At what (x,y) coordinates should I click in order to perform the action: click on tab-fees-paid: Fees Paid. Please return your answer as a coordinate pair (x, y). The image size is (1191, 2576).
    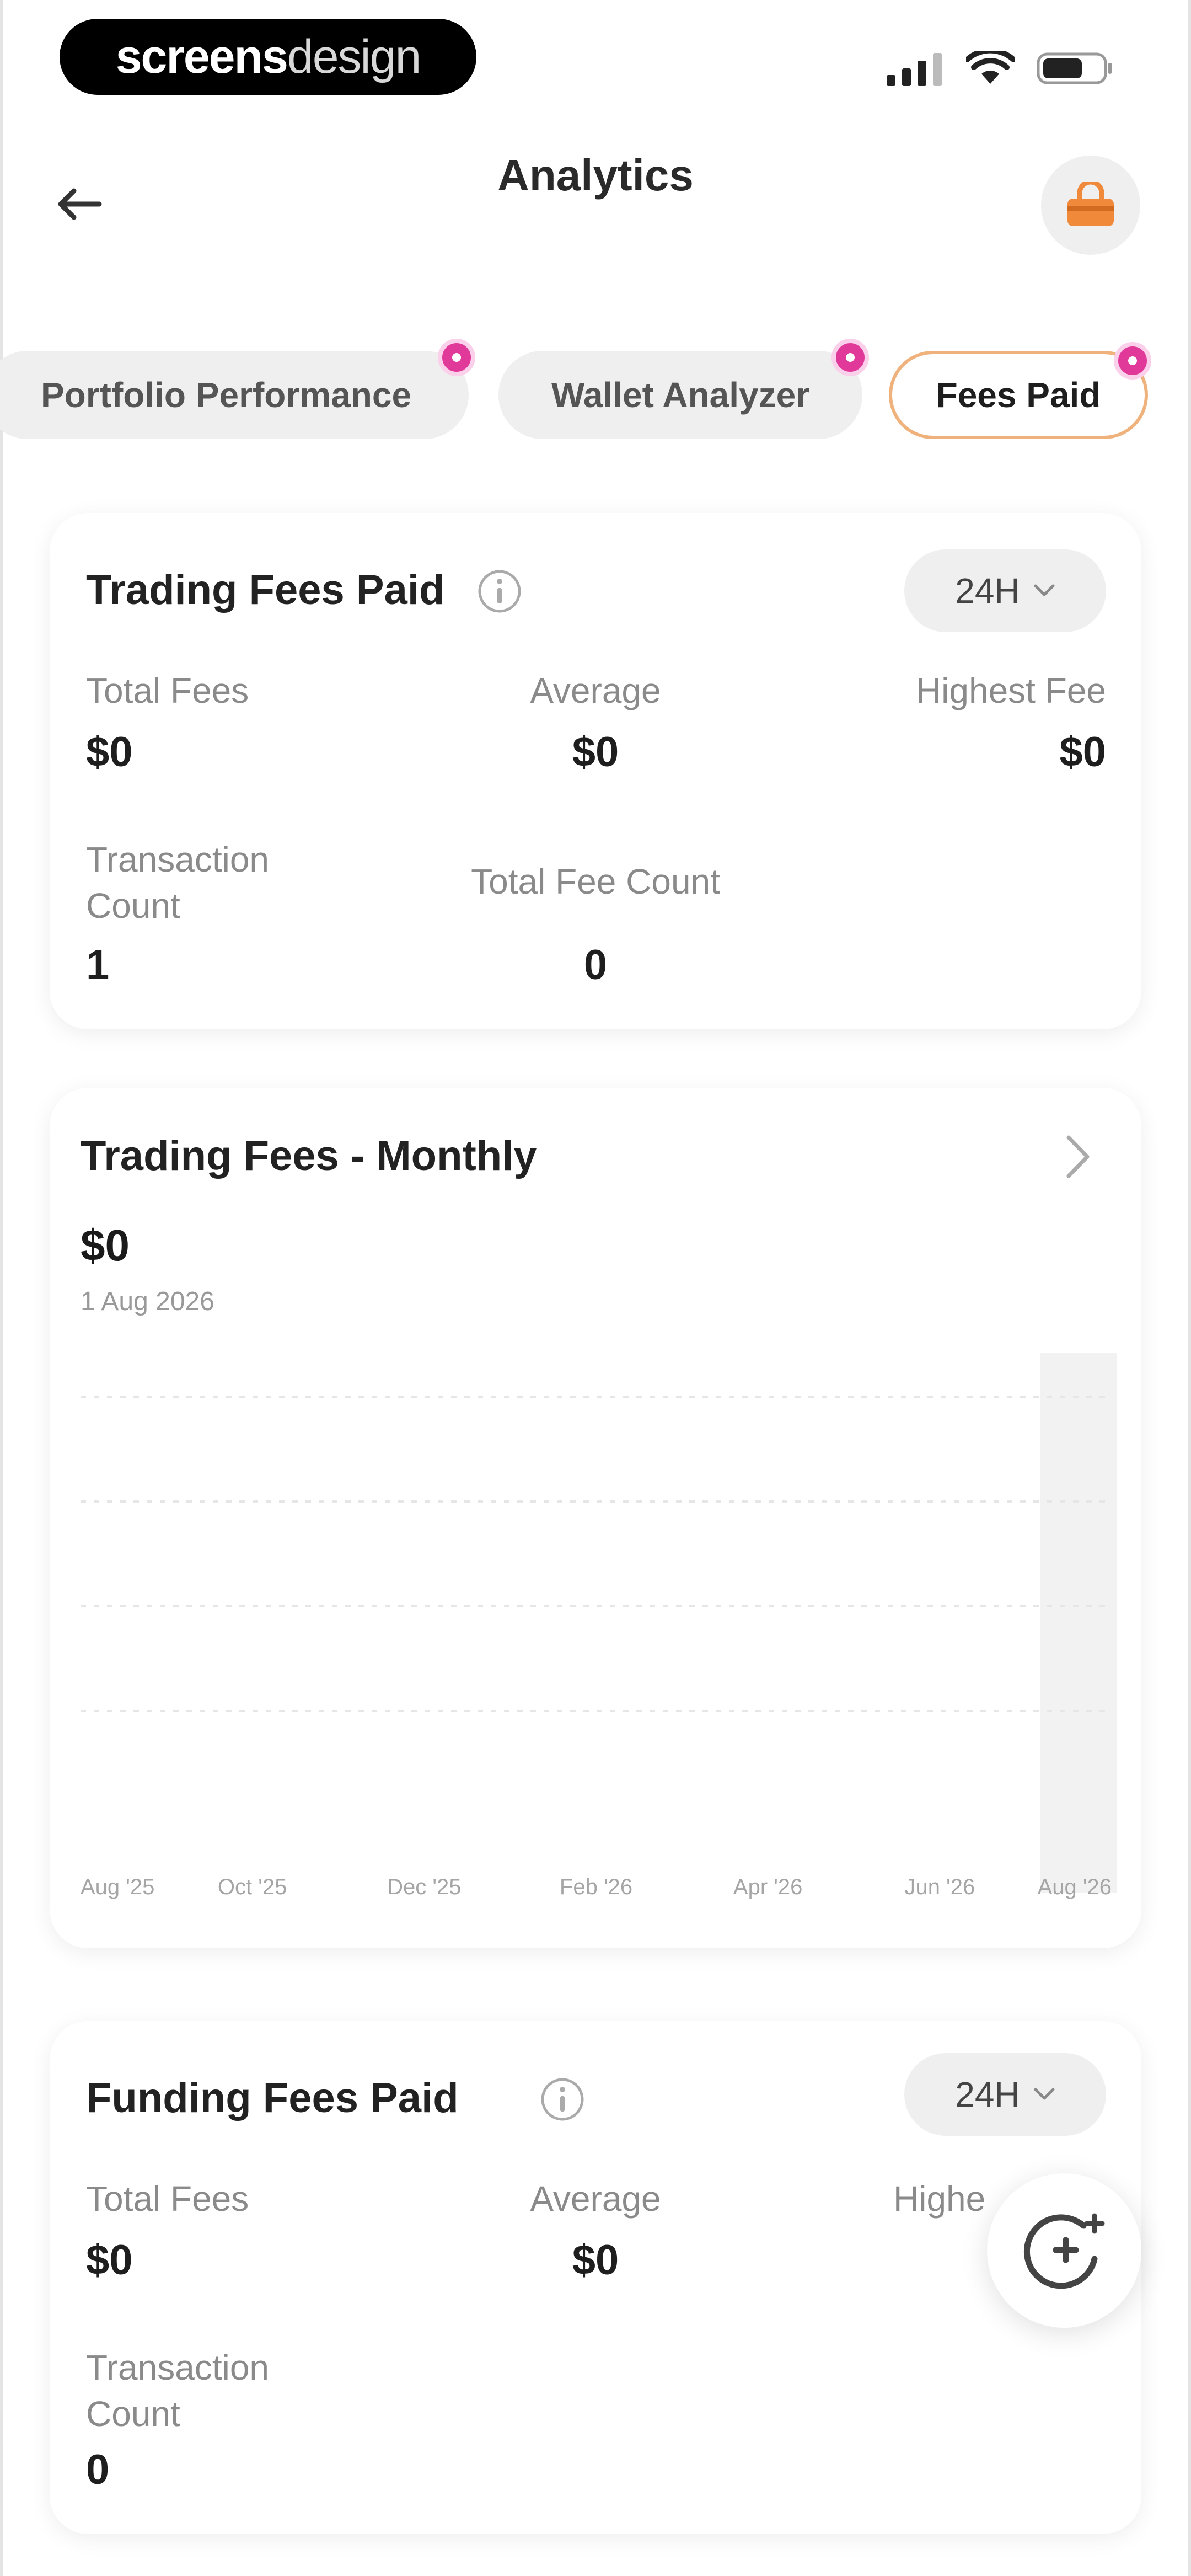
    Looking at the image, I should click on (1020, 390).